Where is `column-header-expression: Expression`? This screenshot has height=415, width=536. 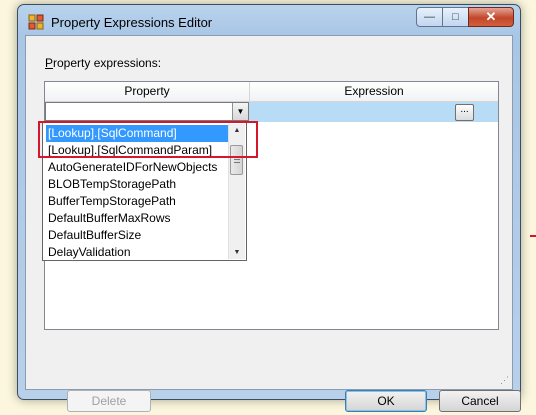 column-header-expression: Expression is located at coordinates (374, 92).